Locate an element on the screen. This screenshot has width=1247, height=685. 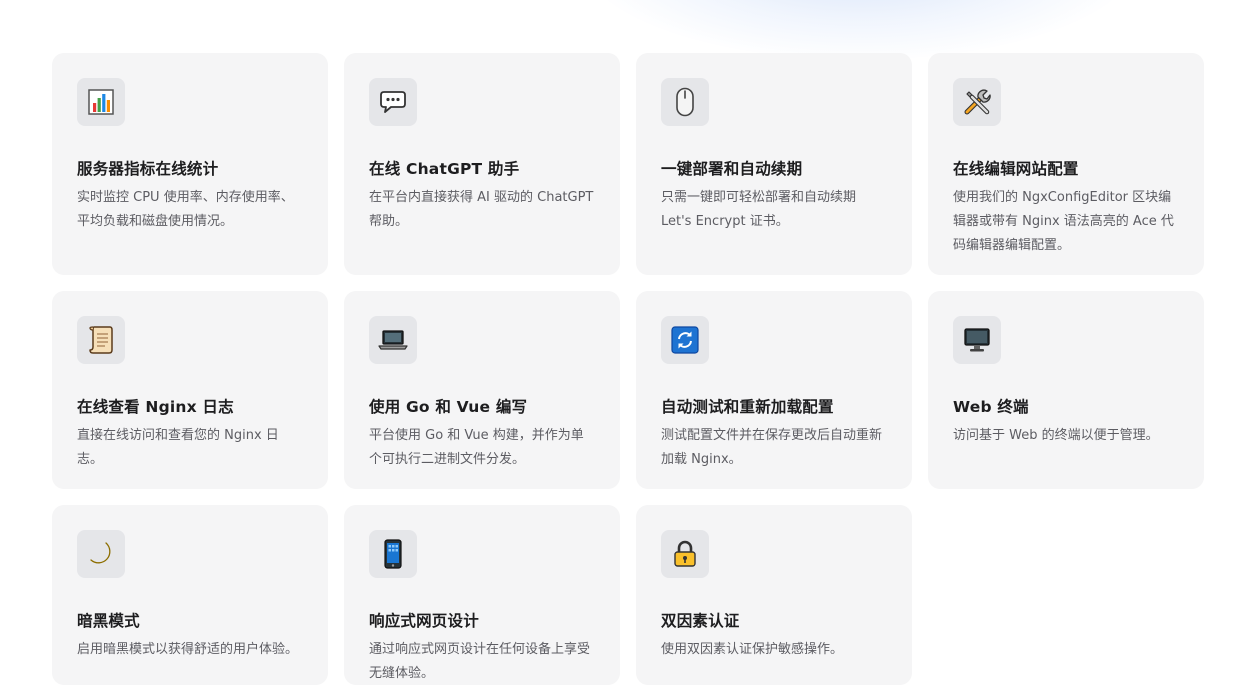
feature-title: Web 终端 is located at coordinates (991, 407).